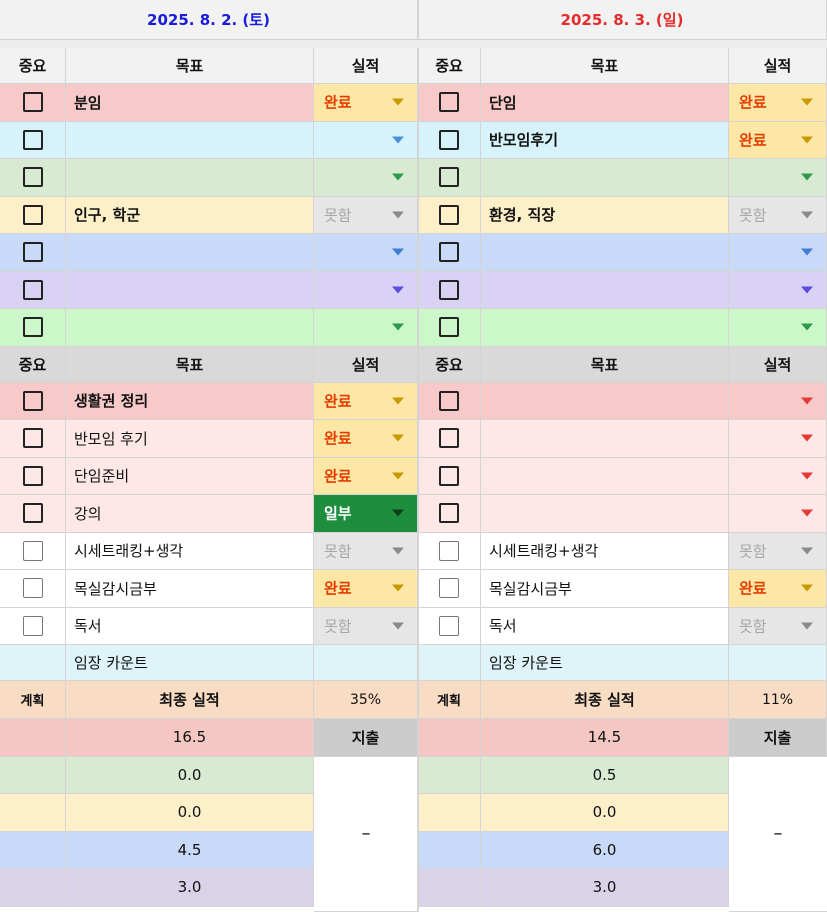 The height and width of the screenshot is (912, 827). I want to click on goal-text: 시세트래킹+생각, so click(129, 551).